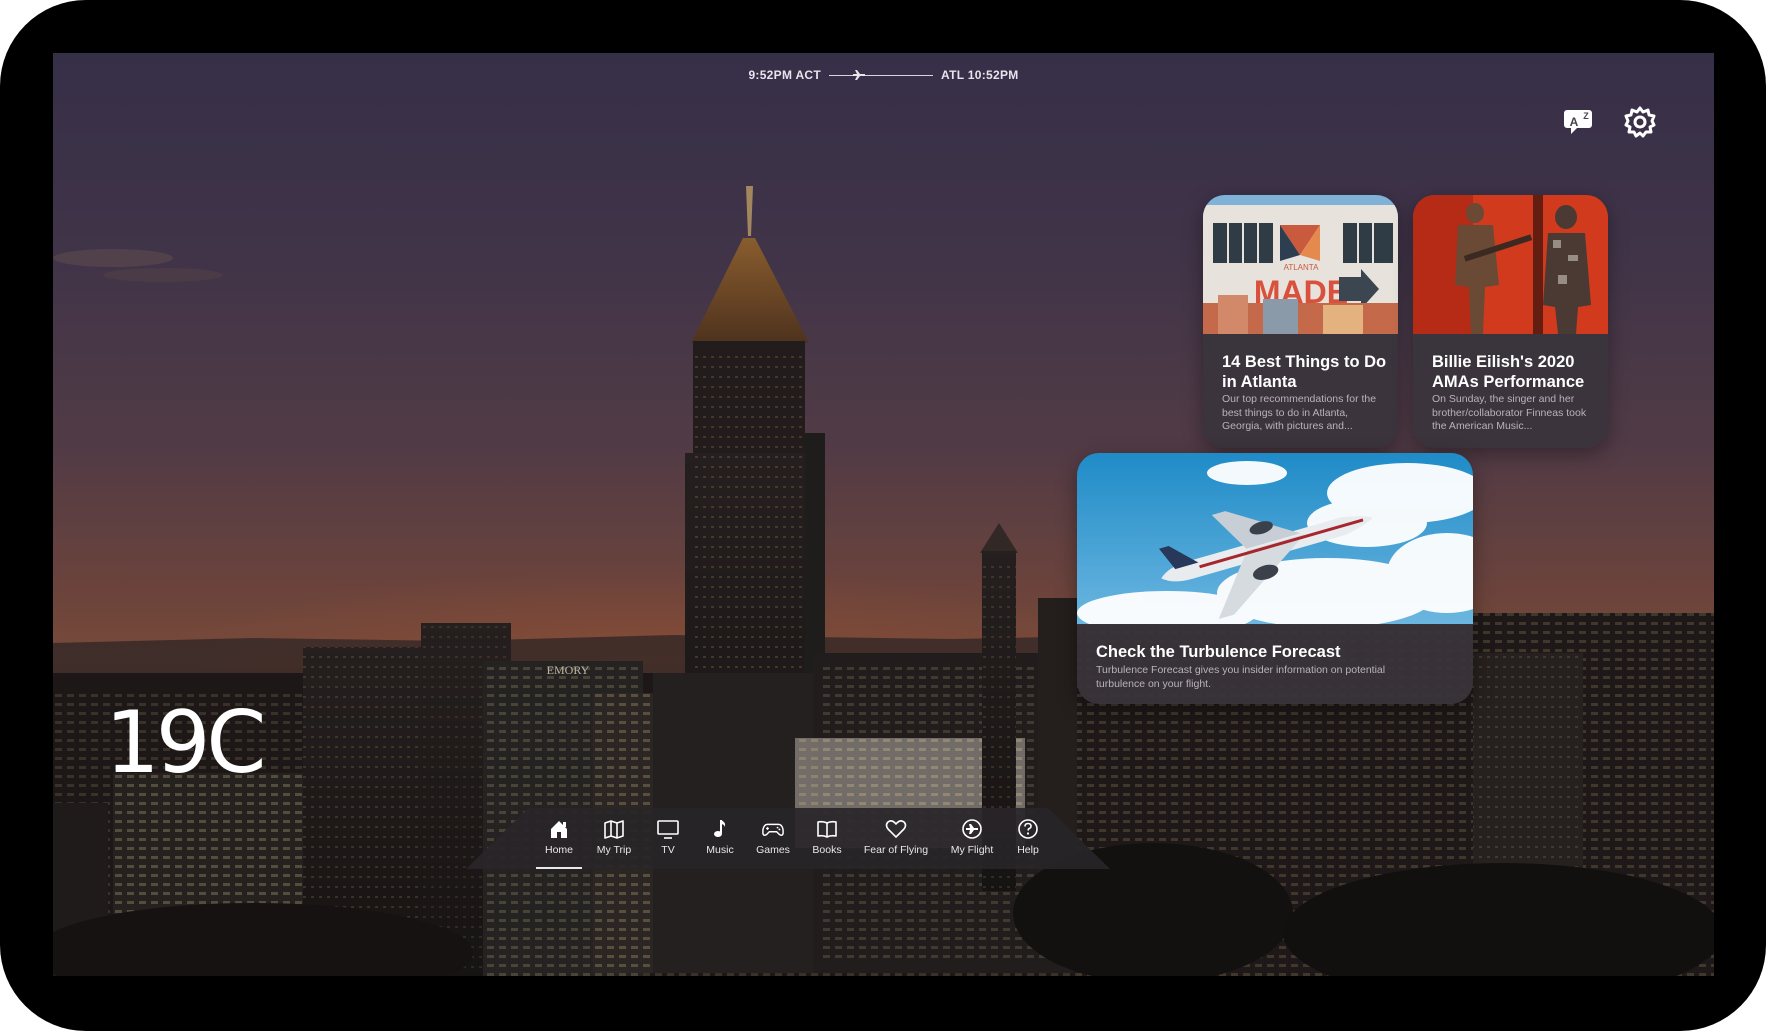 The width and height of the screenshot is (1766, 1031). Describe the element at coordinates (614, 829) in the screenshot. I see `map-icon` at that location.